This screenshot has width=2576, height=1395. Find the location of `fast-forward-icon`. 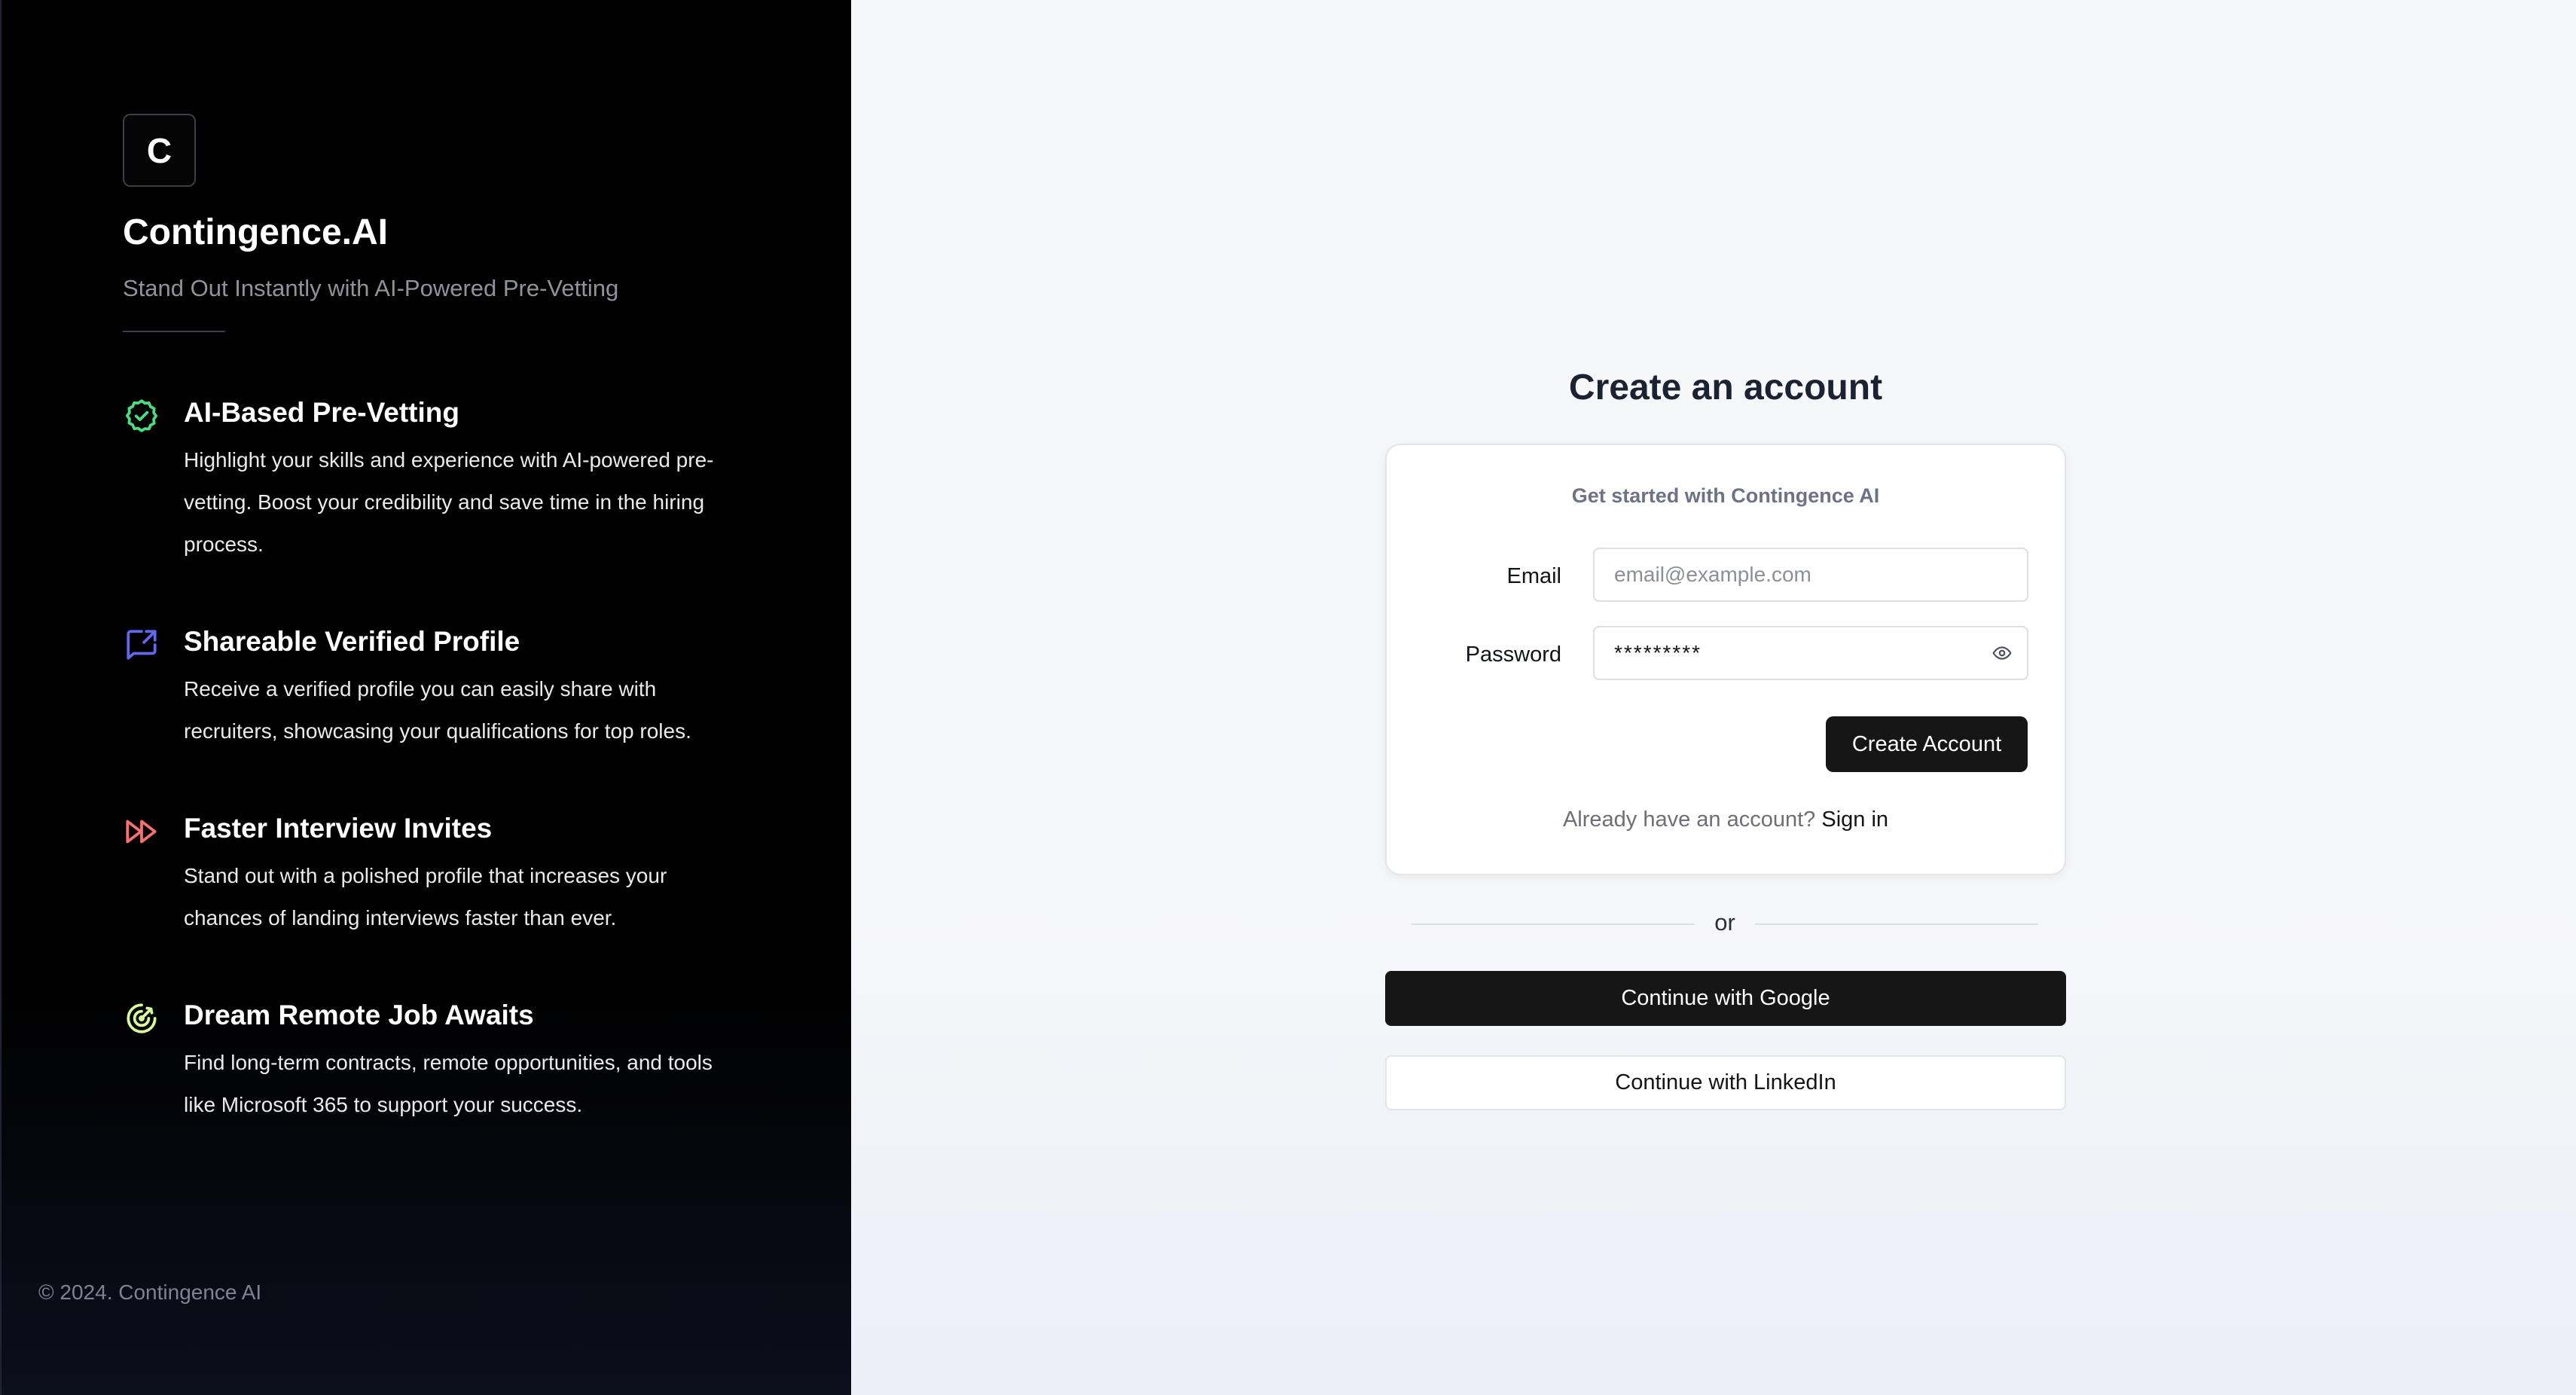

fast-forward-icon is located at coordinates (141, 832).